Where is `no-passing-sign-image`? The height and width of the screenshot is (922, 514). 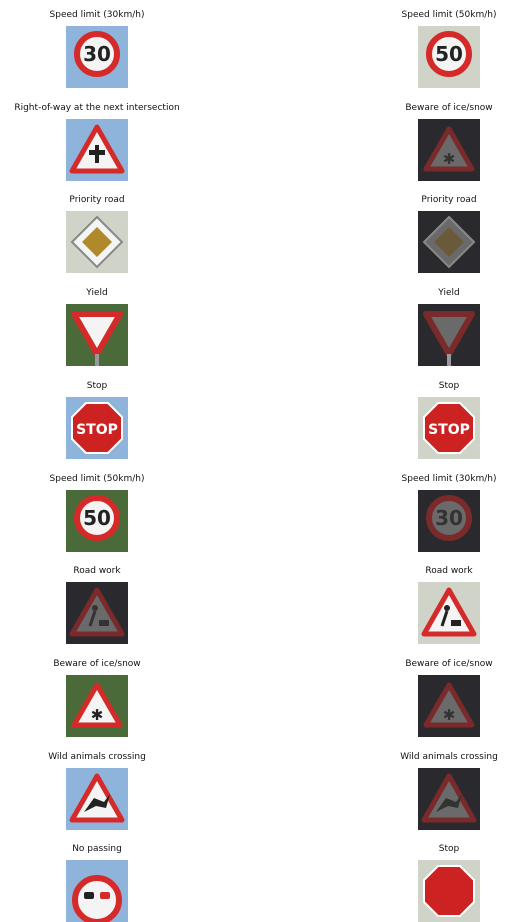 no-passing-sign-image is located at coordinates (97, 891).